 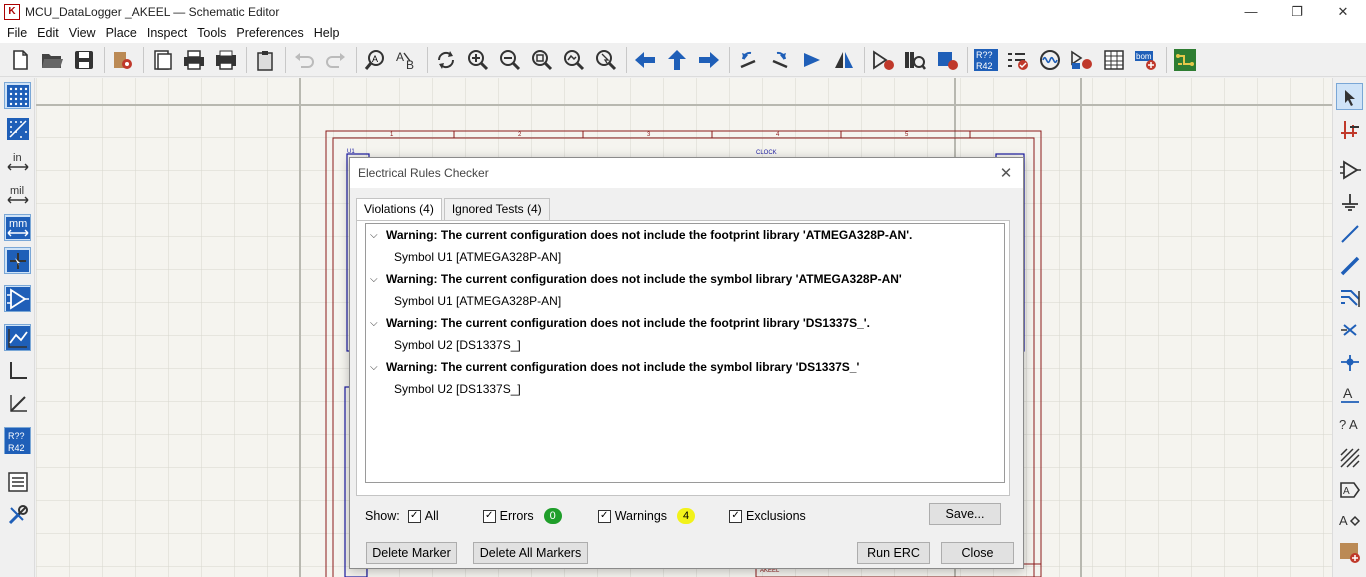 I want to click on highlight-net-icon, so click(x=1349, y=129).